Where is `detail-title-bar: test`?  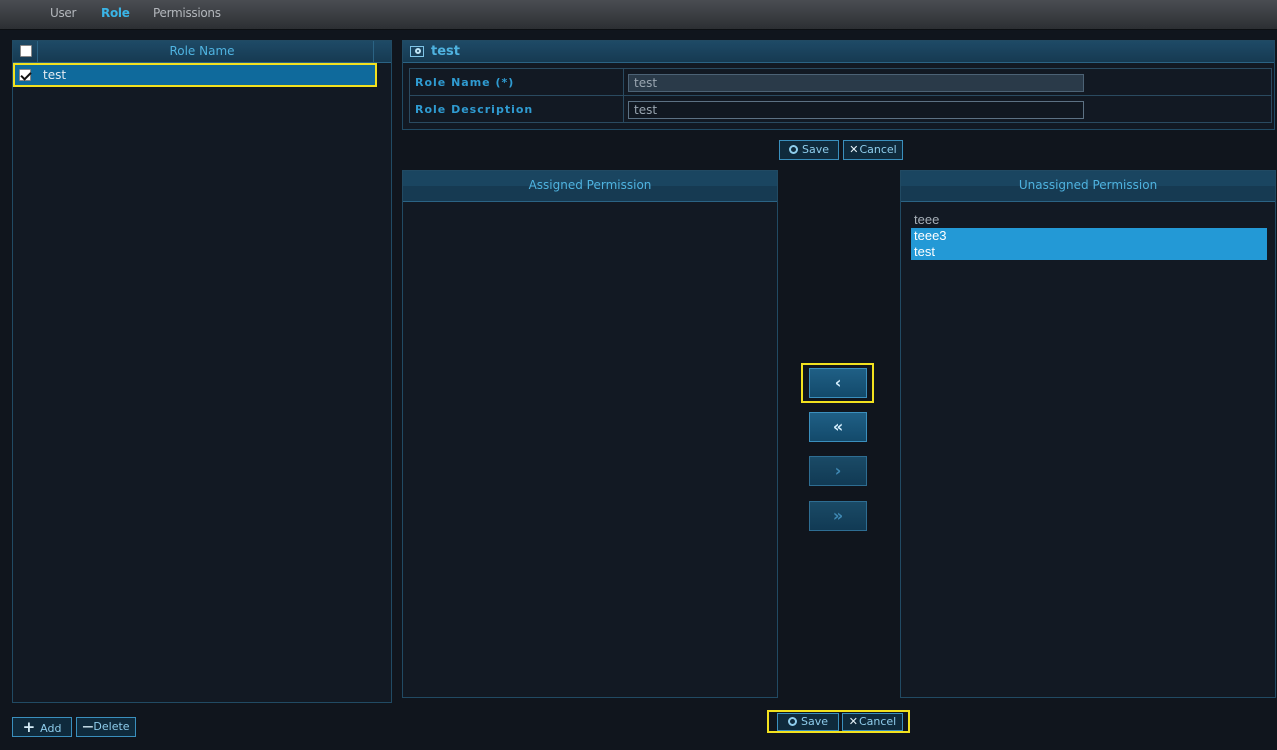 detail-title-bar: test is located at coordinates (838, 52).